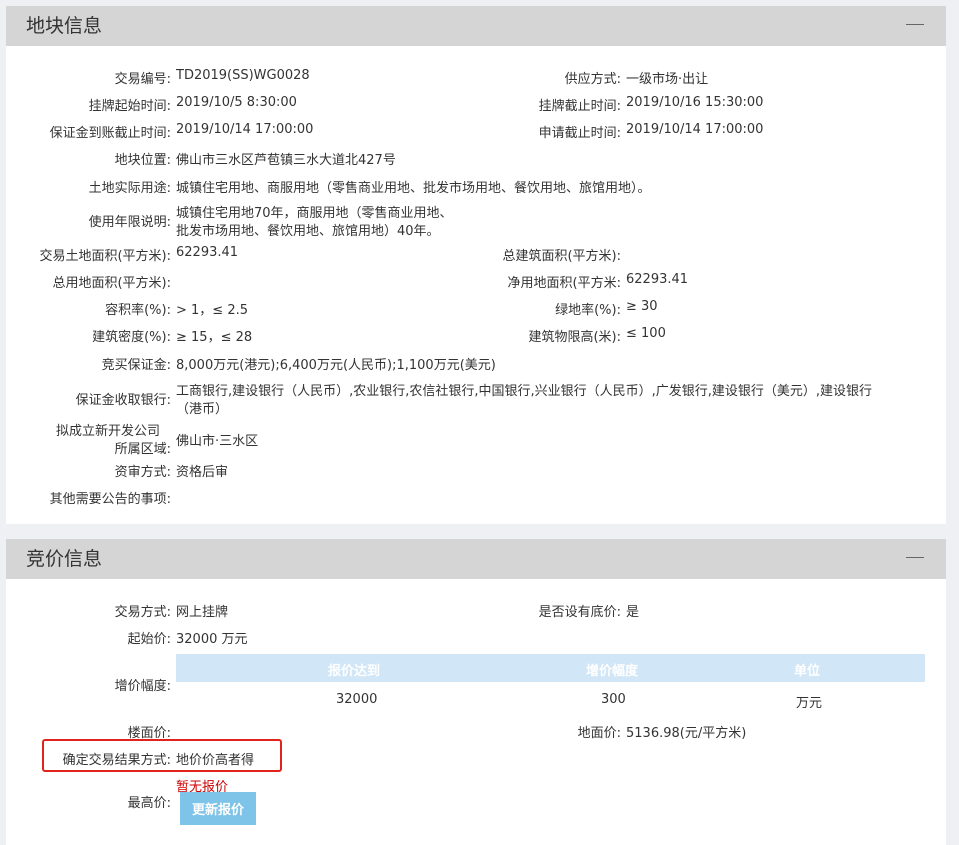 Image resolution: width=959 pixels, height=845 pixels. I want to click on location-value: 佛山市三水区芦苞镇三水大道北427号, so click(286, 160).